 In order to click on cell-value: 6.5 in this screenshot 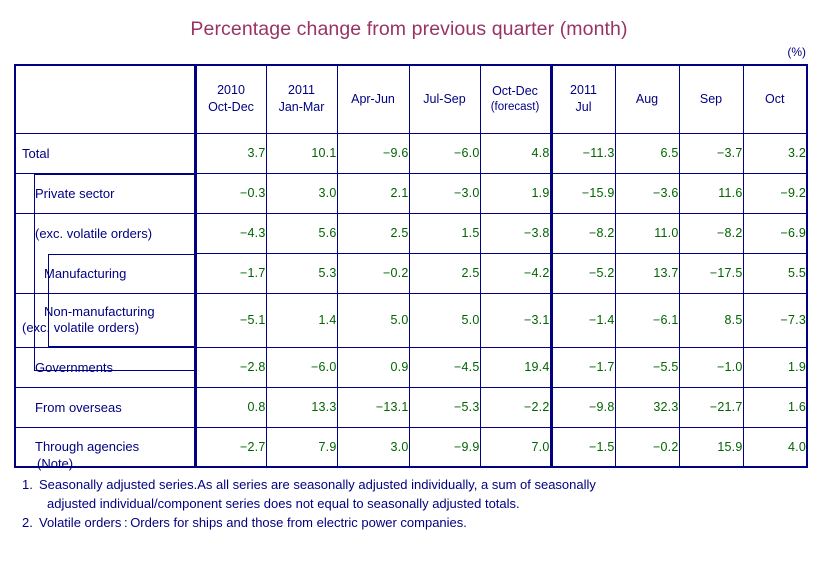, I will do `click(647, 153)`.